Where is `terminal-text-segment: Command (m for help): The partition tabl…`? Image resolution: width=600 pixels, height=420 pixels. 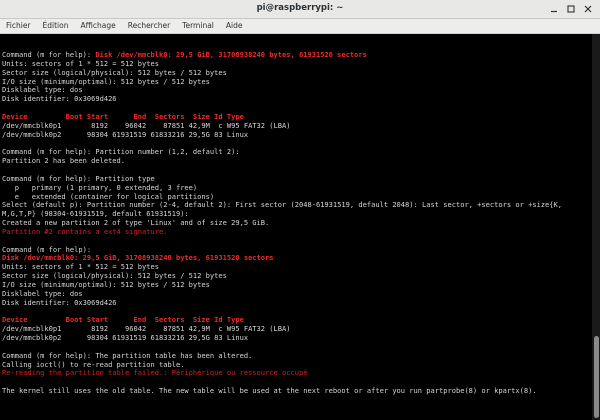 terminal-text-segment: Command (m for help): The partition tabl… is located at coordinates (127, 355).